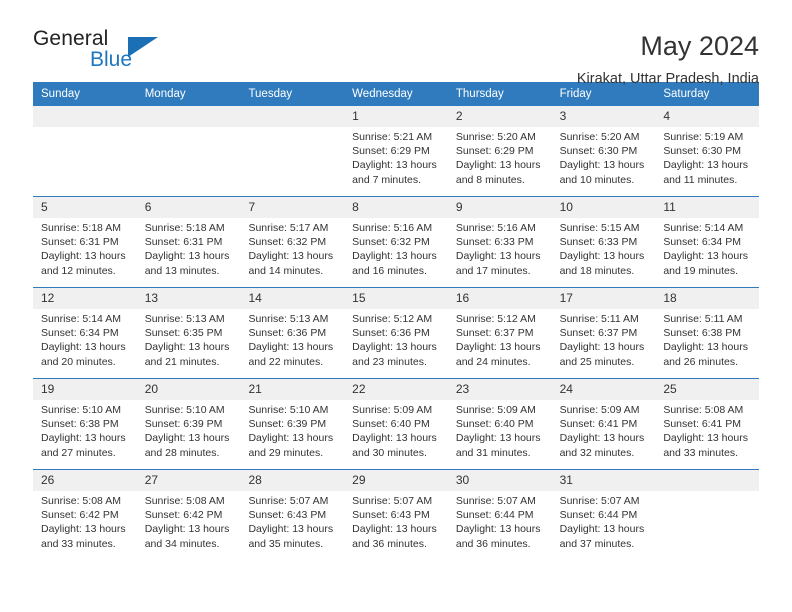  Describe the element at coordinates (286, 452) in the screenshot. I see `daylight-text-line2: and 29 minutes.` at that location.